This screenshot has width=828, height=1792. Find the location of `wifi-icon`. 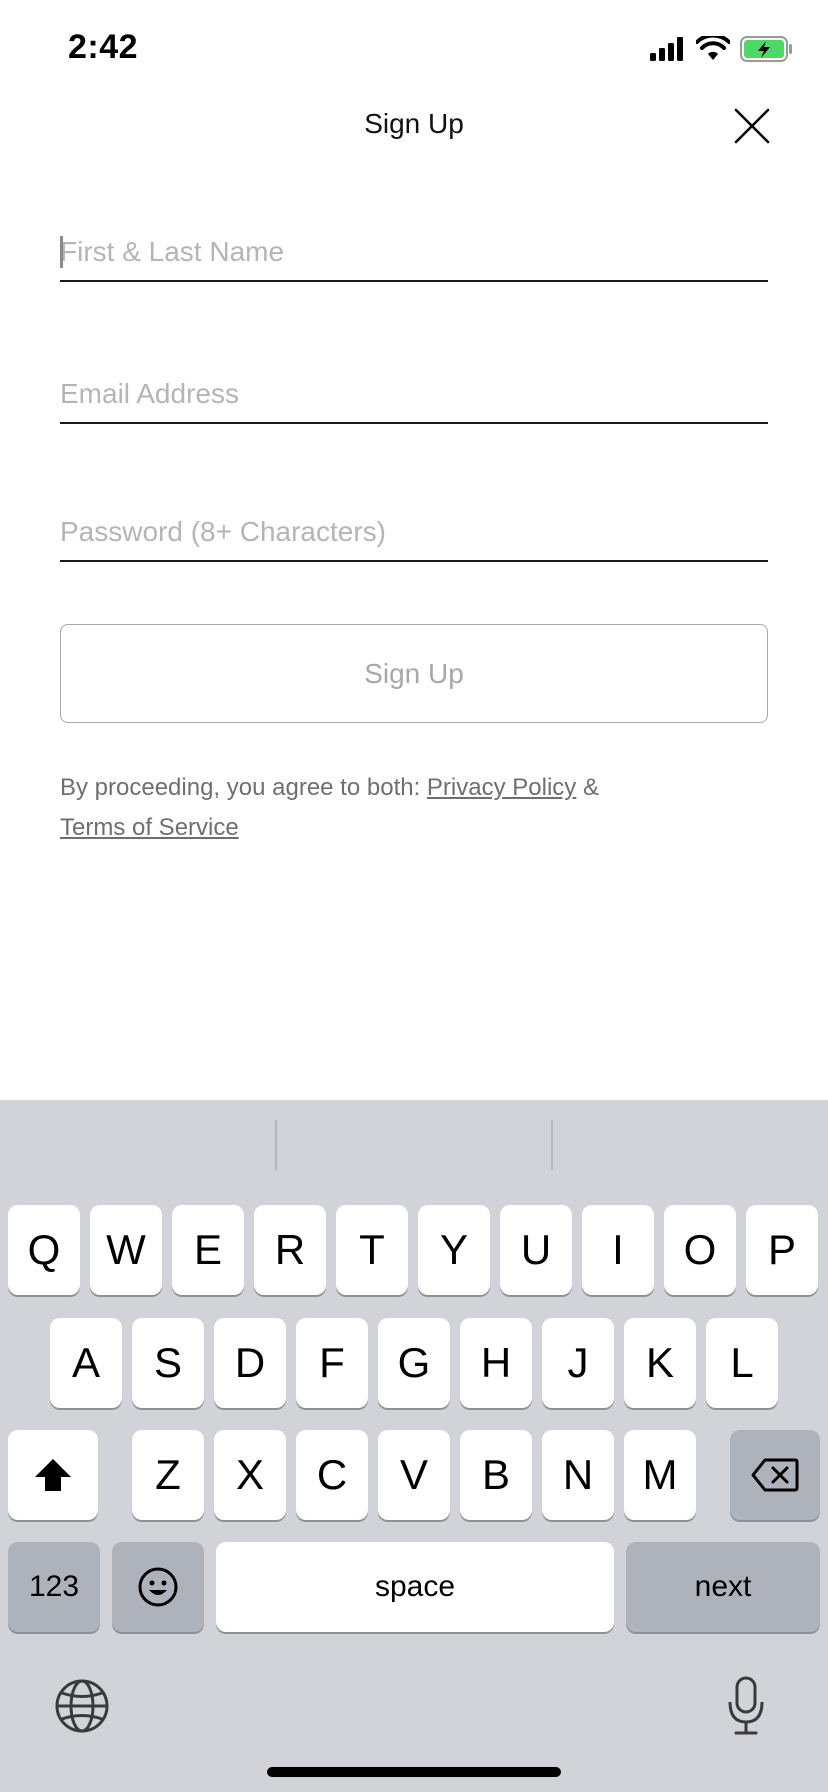

wifi-icon is located at coordinates (713, 49).